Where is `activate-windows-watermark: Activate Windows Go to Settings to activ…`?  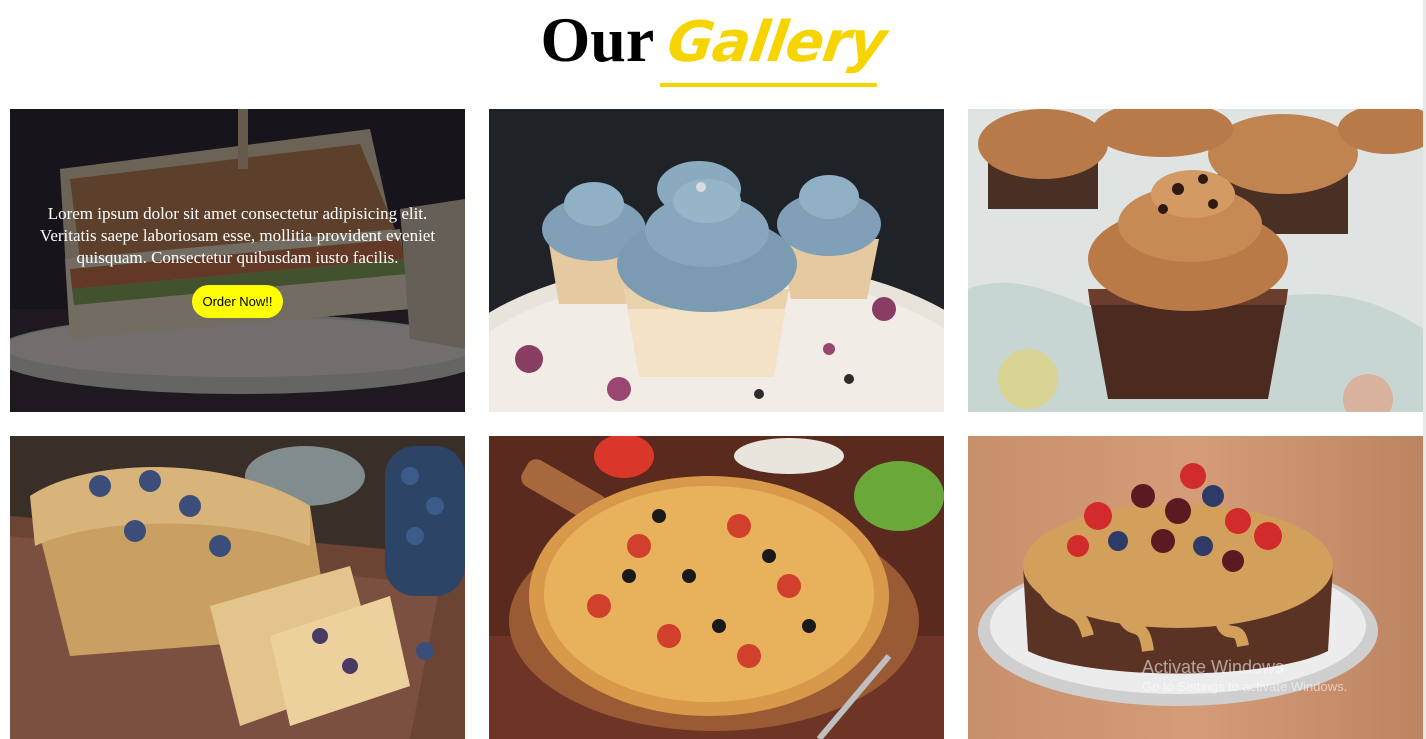
activate-windows-watermark: Activate Windows Go to Settings to activ… is located at coordinates (1244, 676).